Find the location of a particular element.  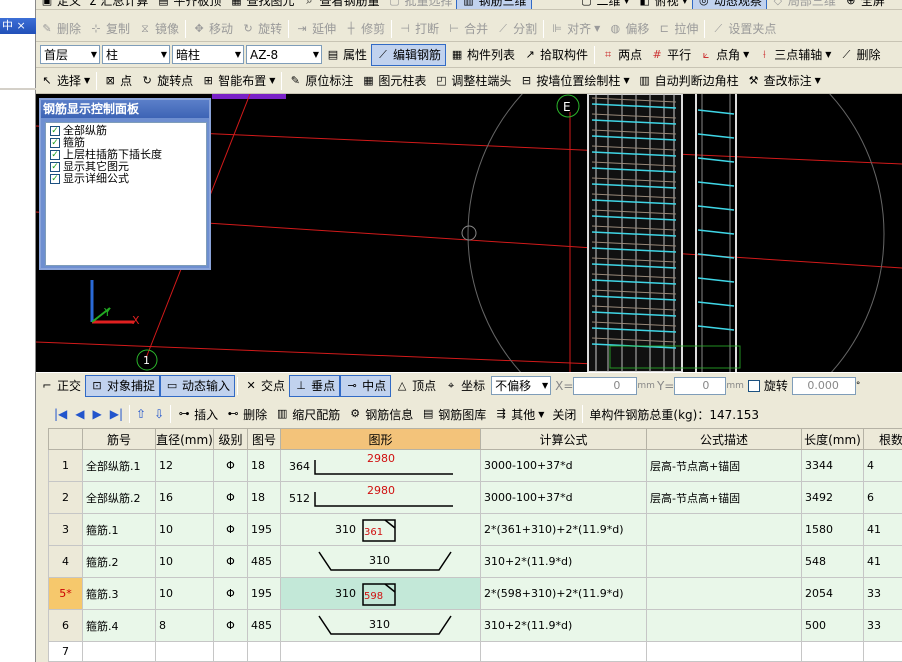

cell-count: 41 is located at coordinates (882, 561).